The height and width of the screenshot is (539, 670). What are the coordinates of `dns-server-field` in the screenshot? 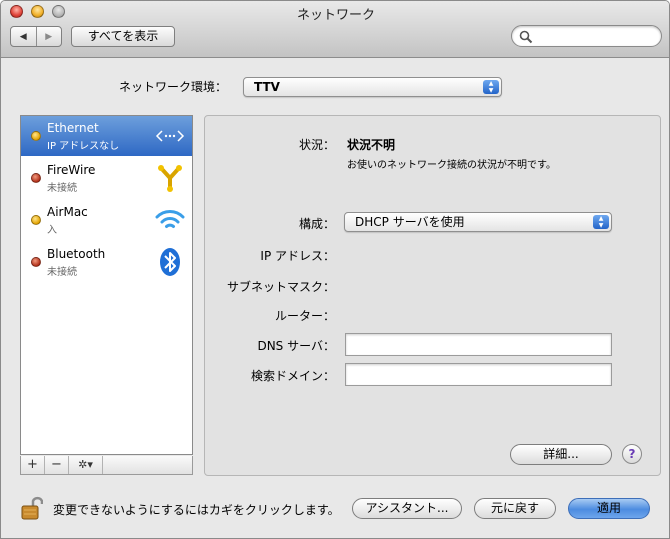 It's located at (478, 344).